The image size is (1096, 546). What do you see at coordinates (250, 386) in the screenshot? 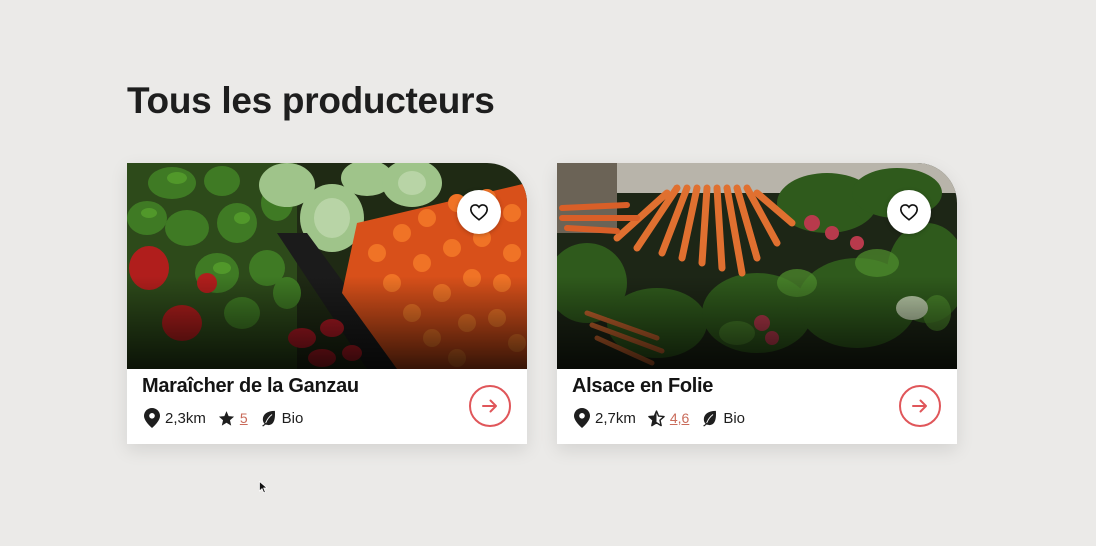
I see `producer-name: Maraîcher de la Ganzau` at bounding box center [250, 386].